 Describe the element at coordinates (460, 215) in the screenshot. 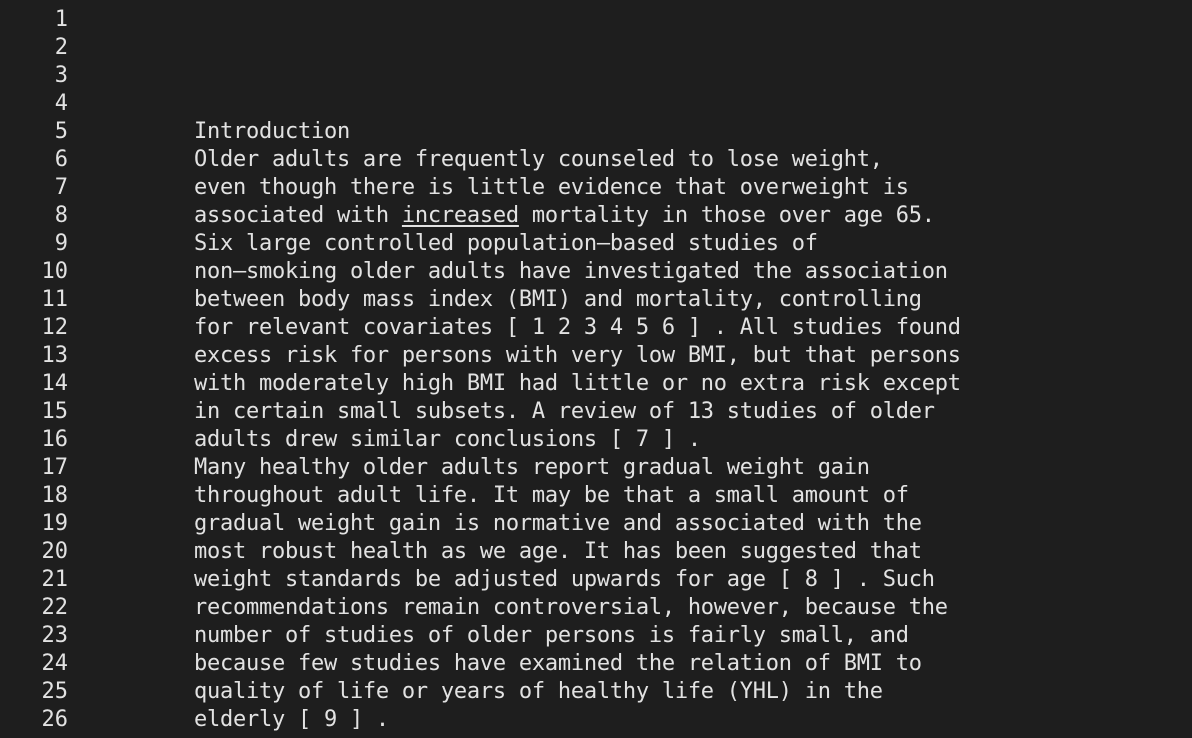

I see `underlined-word: increased` at that location.